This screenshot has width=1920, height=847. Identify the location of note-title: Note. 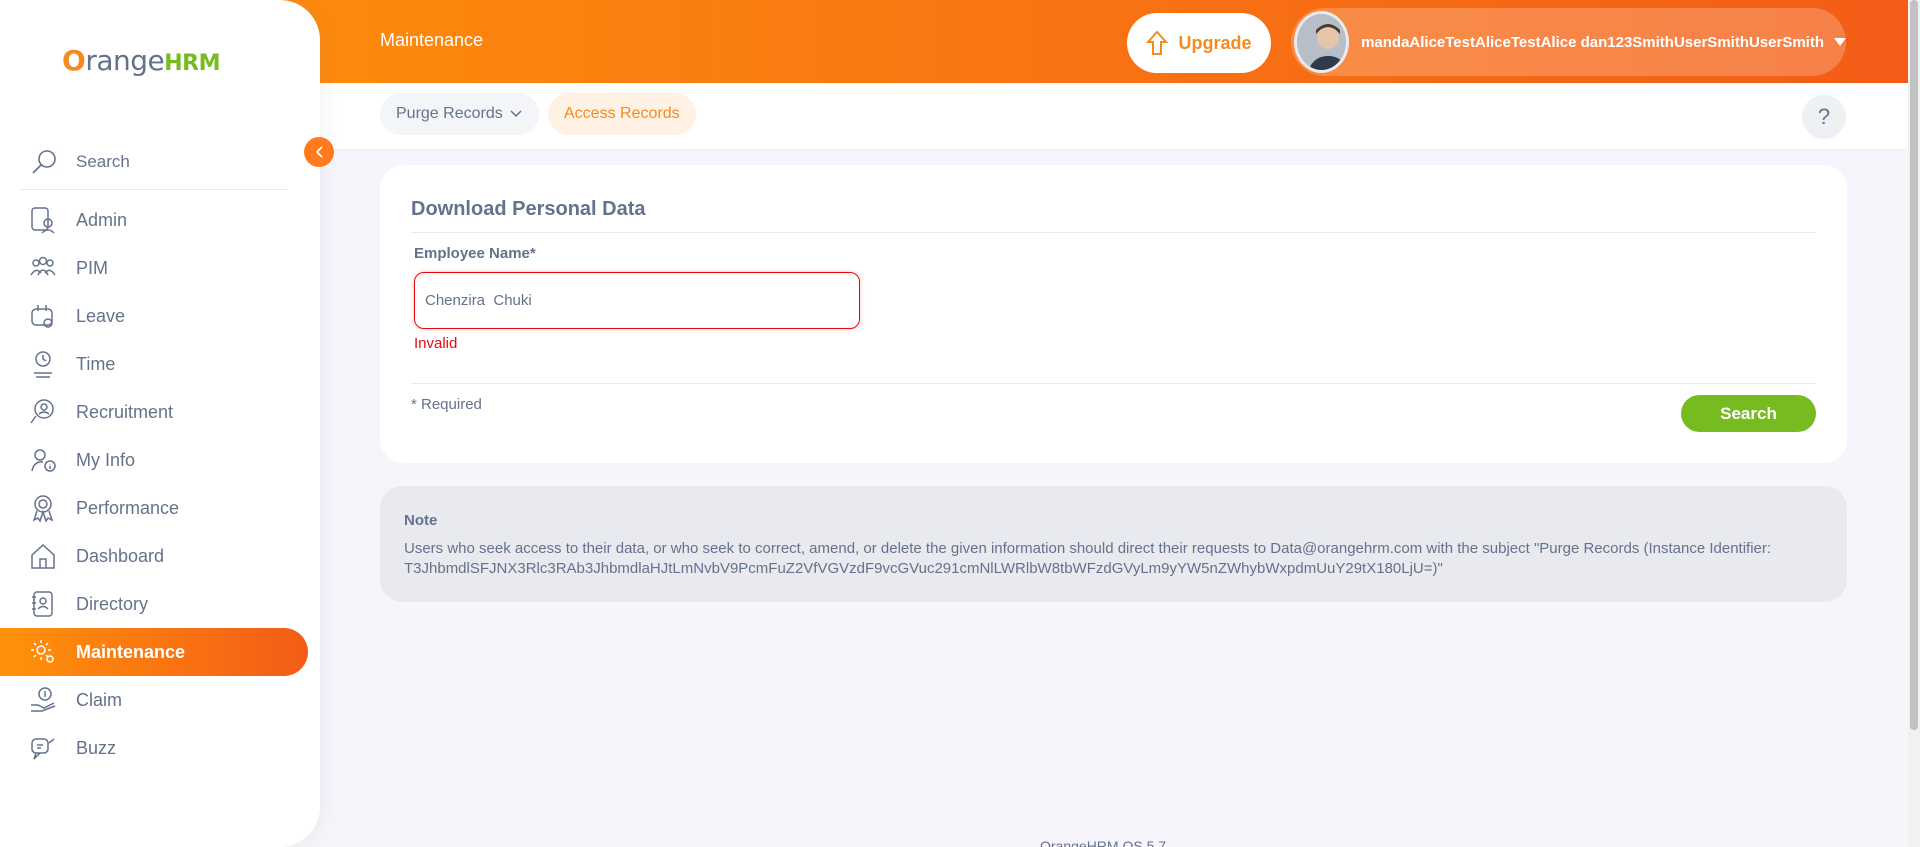
(421, 520).